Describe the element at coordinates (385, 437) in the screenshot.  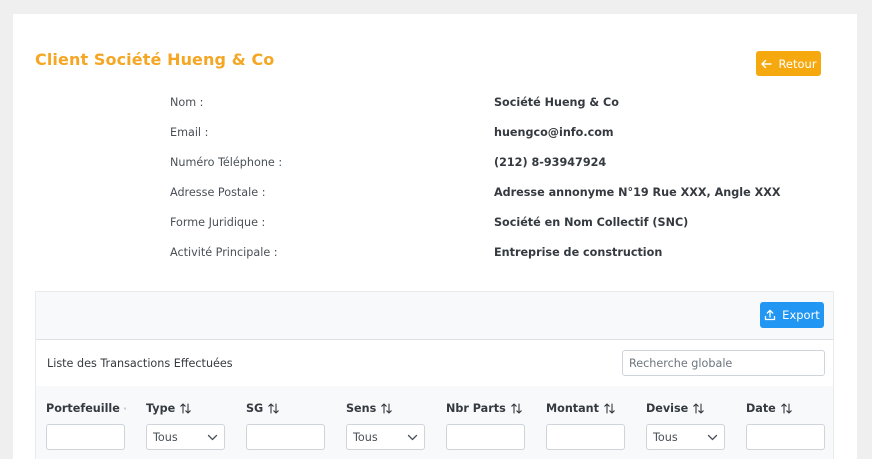
I see `sens-filter-select: Tous` at that location.